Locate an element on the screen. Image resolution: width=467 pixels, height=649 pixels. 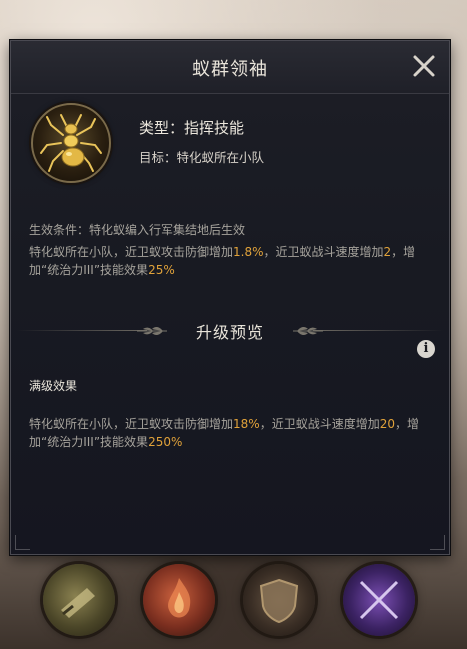
effect-value: 20 is located at coordinates (387, 424).